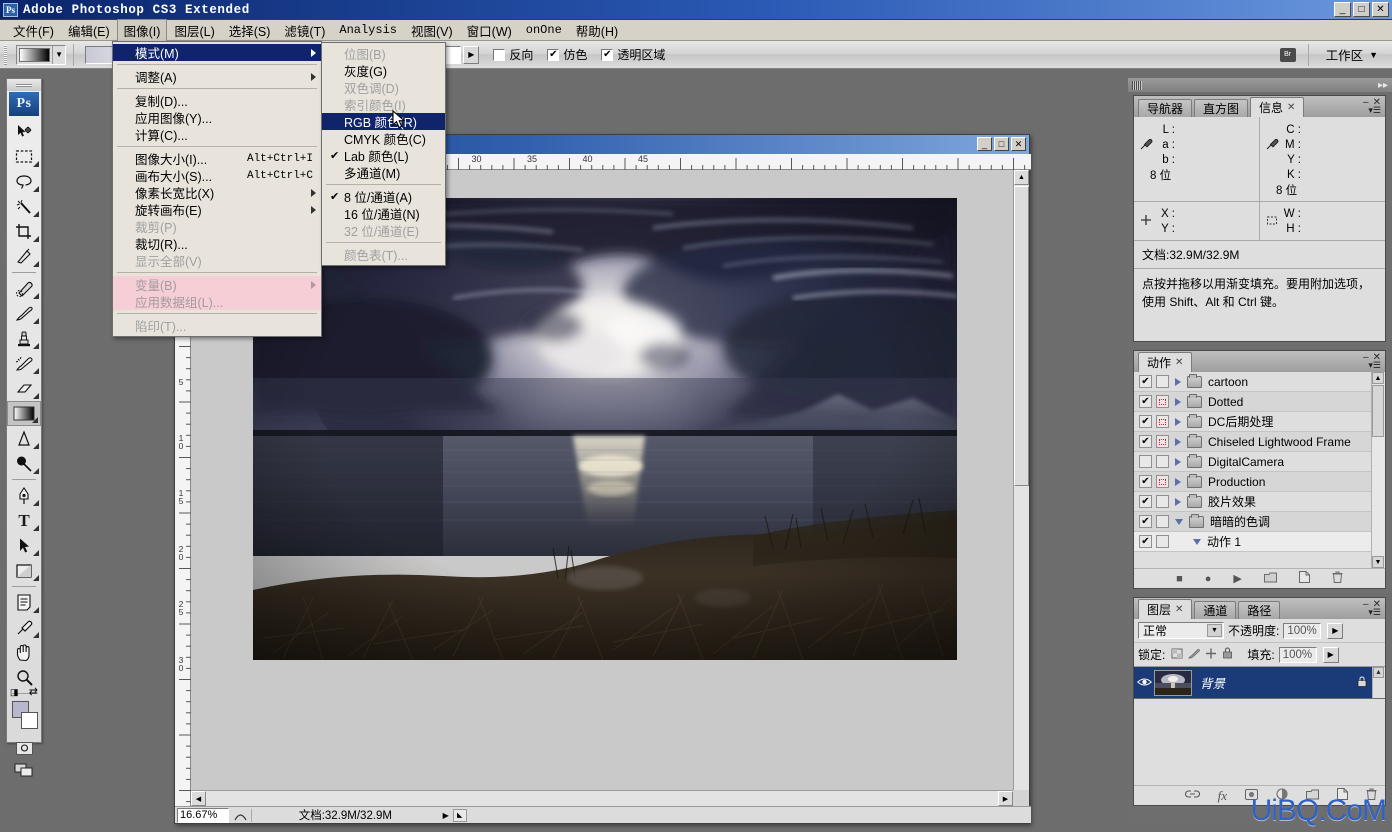 Image resolution: width=1392 pixels, height=832 pixels. What do you see at coordinates (217, 192) in the screenshot?
I see `menu-item-pixel-aspect-ratio: 像素长宽比(X)` at bounding box center [217, 192].